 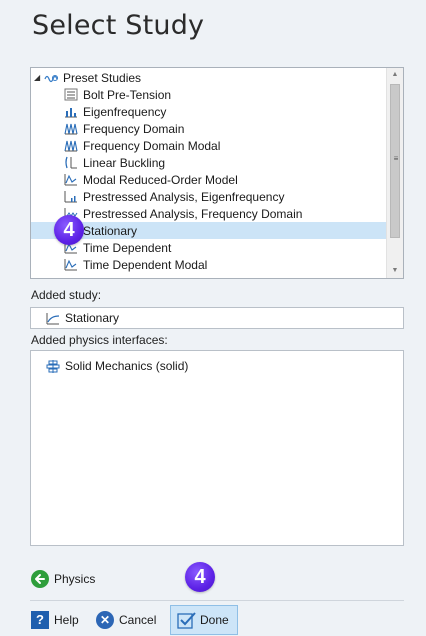 What do you see at coordinates (71, 94) in the screenshot?
I see `bolt-pretension-icon` at bounding box center [71, 94].